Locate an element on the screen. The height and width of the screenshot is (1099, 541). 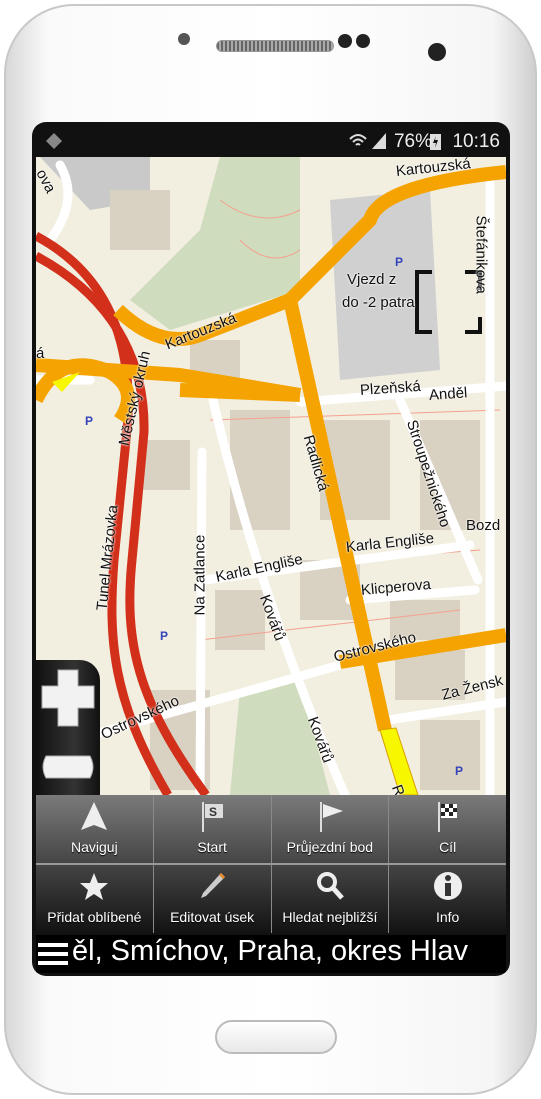
info-icon is located at coordinates (447, 886).